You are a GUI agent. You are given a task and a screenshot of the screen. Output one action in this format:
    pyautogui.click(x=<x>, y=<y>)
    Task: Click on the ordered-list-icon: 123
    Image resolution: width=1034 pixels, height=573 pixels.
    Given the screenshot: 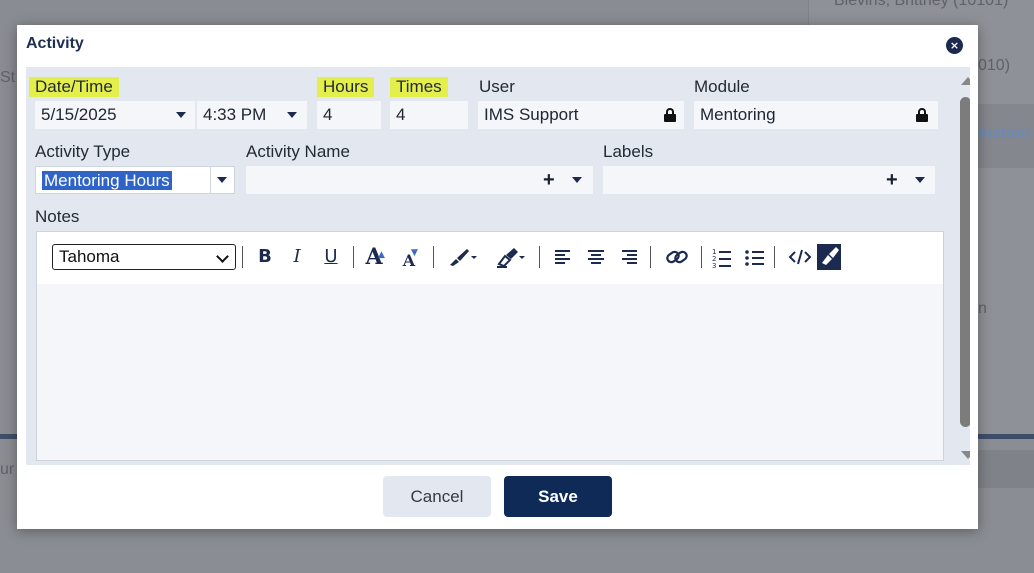 What is the action you would take?
    pyautogui.click(x=722, y=257)
    